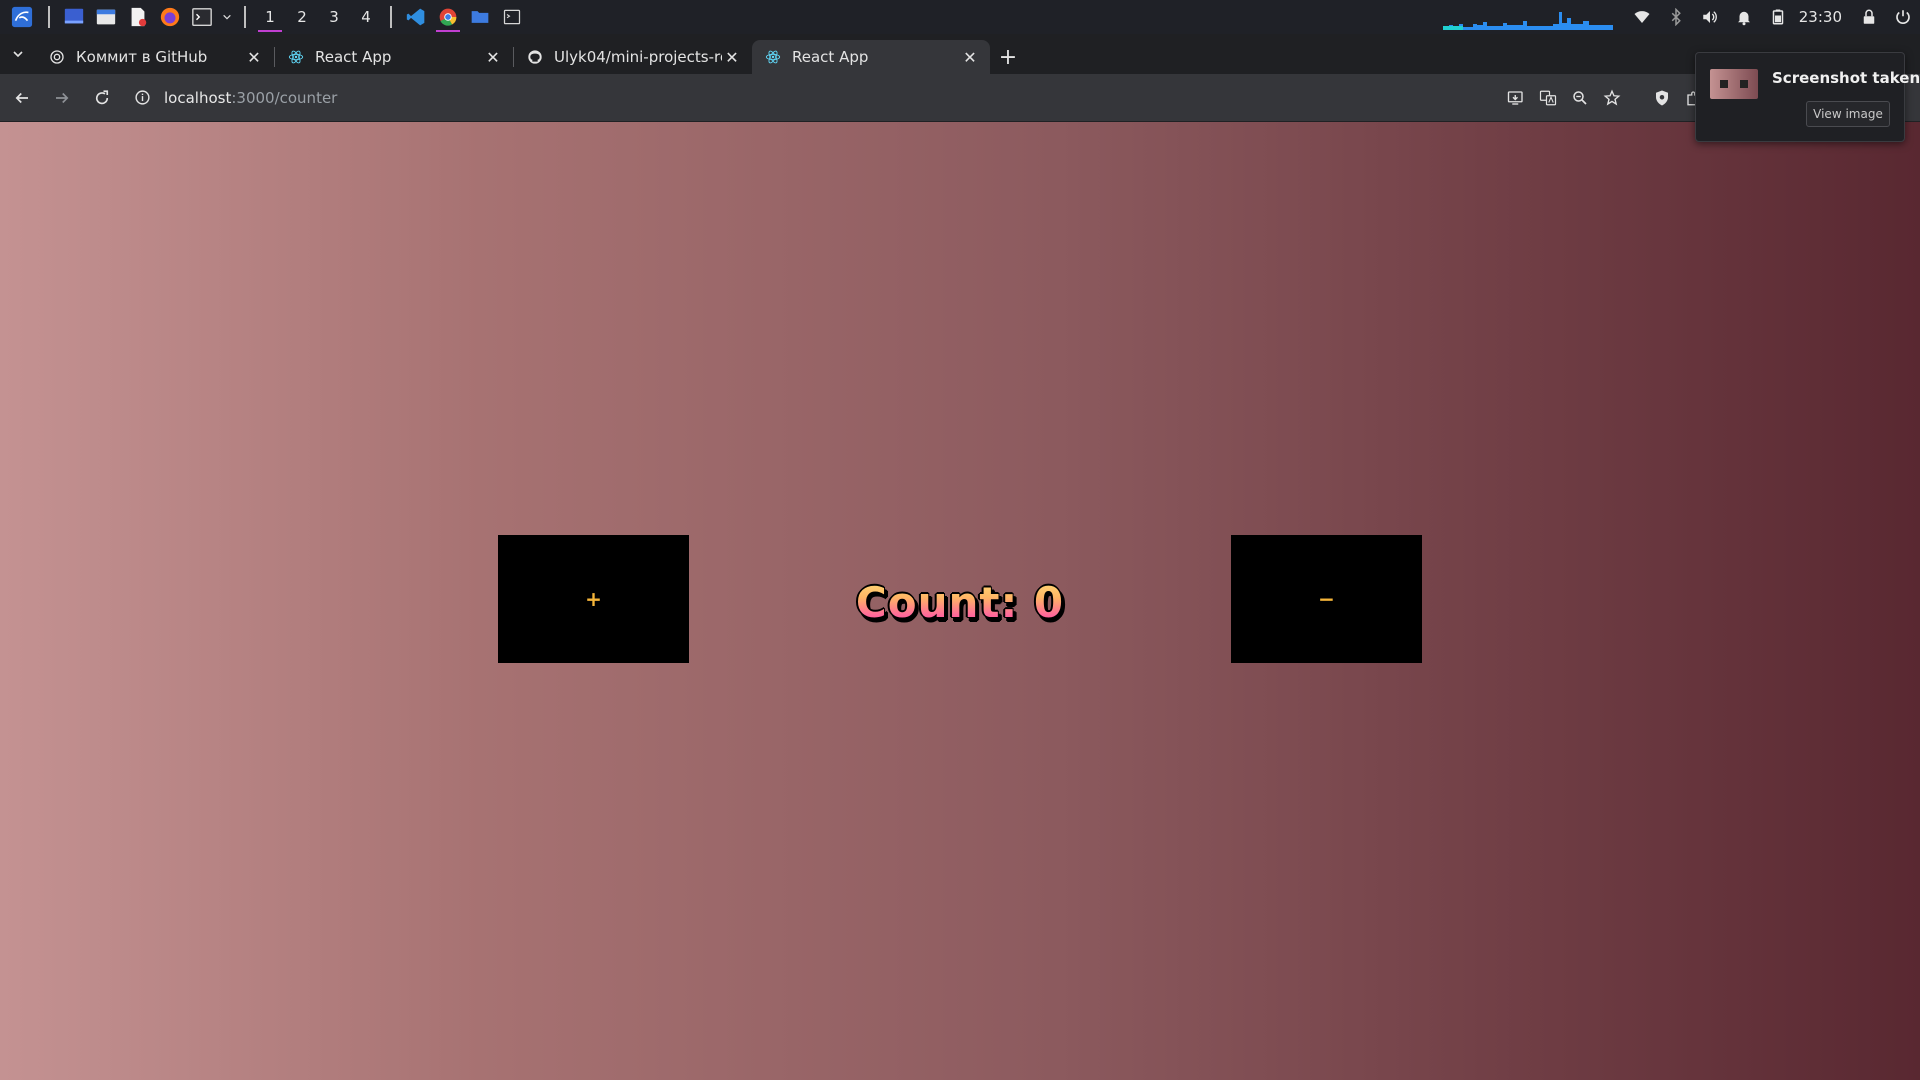 This screenshot has height=1080, width=1920. Describe the element at coordinates (366, 17) in the screenshot. I see `workspace-4: 4` at that location.